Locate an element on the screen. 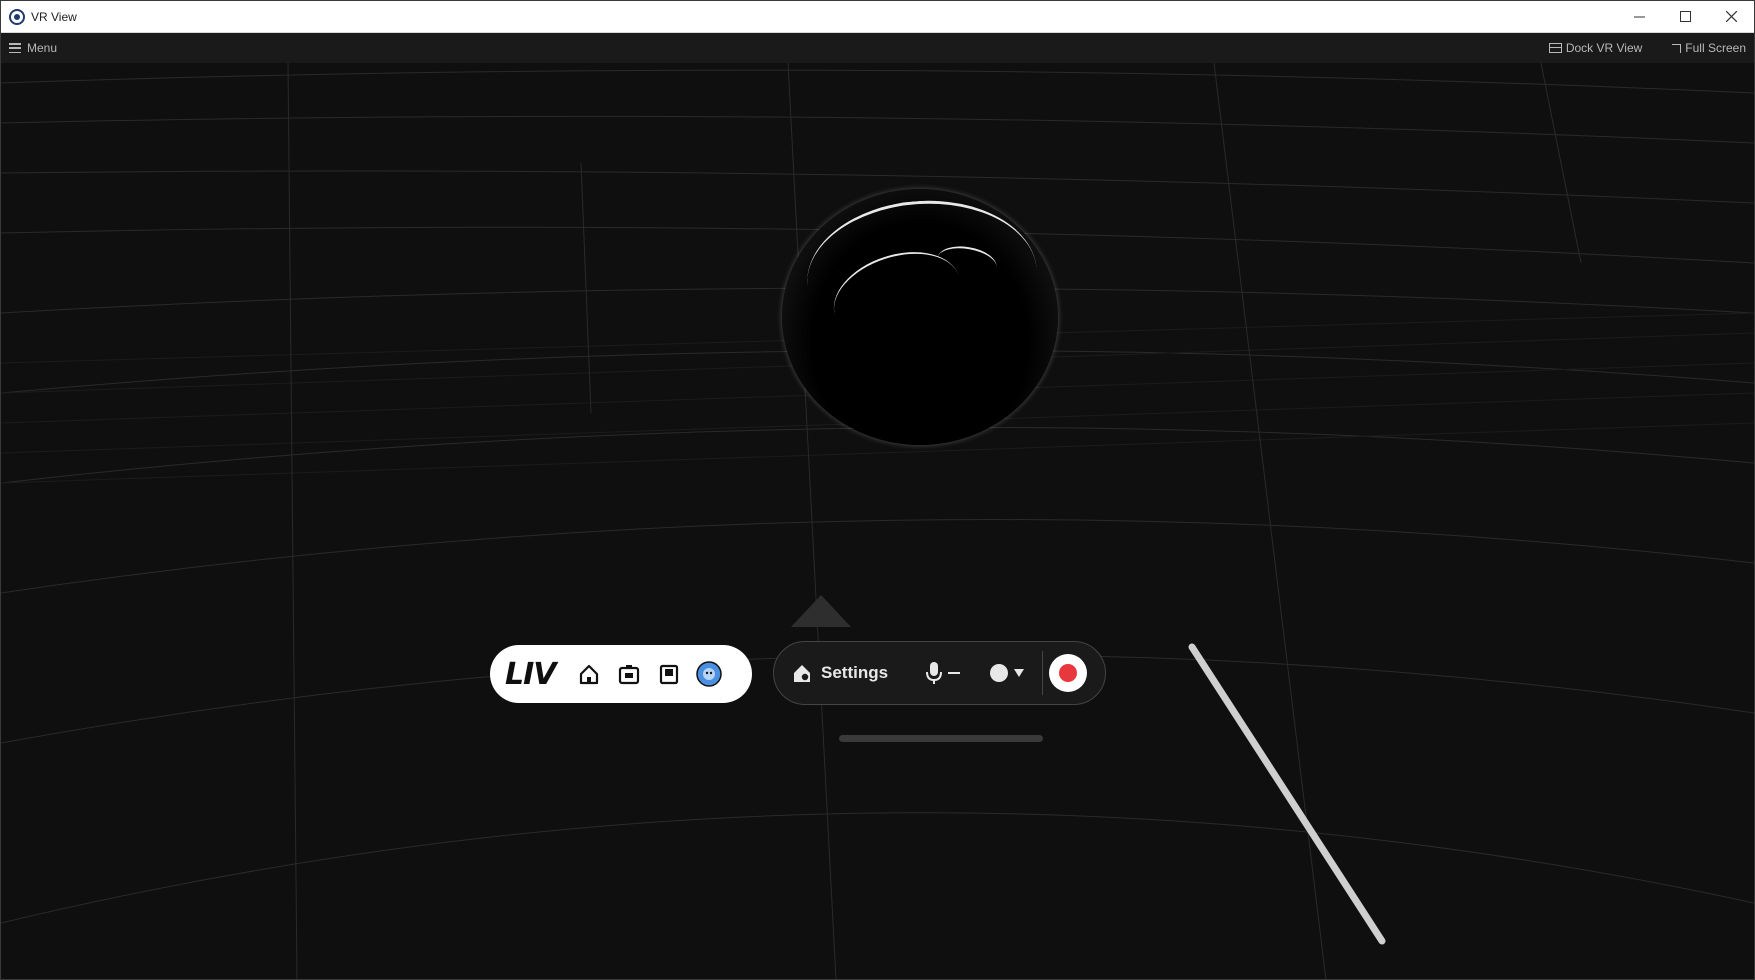 This screenshot has height=980, width=1755. toolbar-grab-handle is located at coordinates (941, 738).